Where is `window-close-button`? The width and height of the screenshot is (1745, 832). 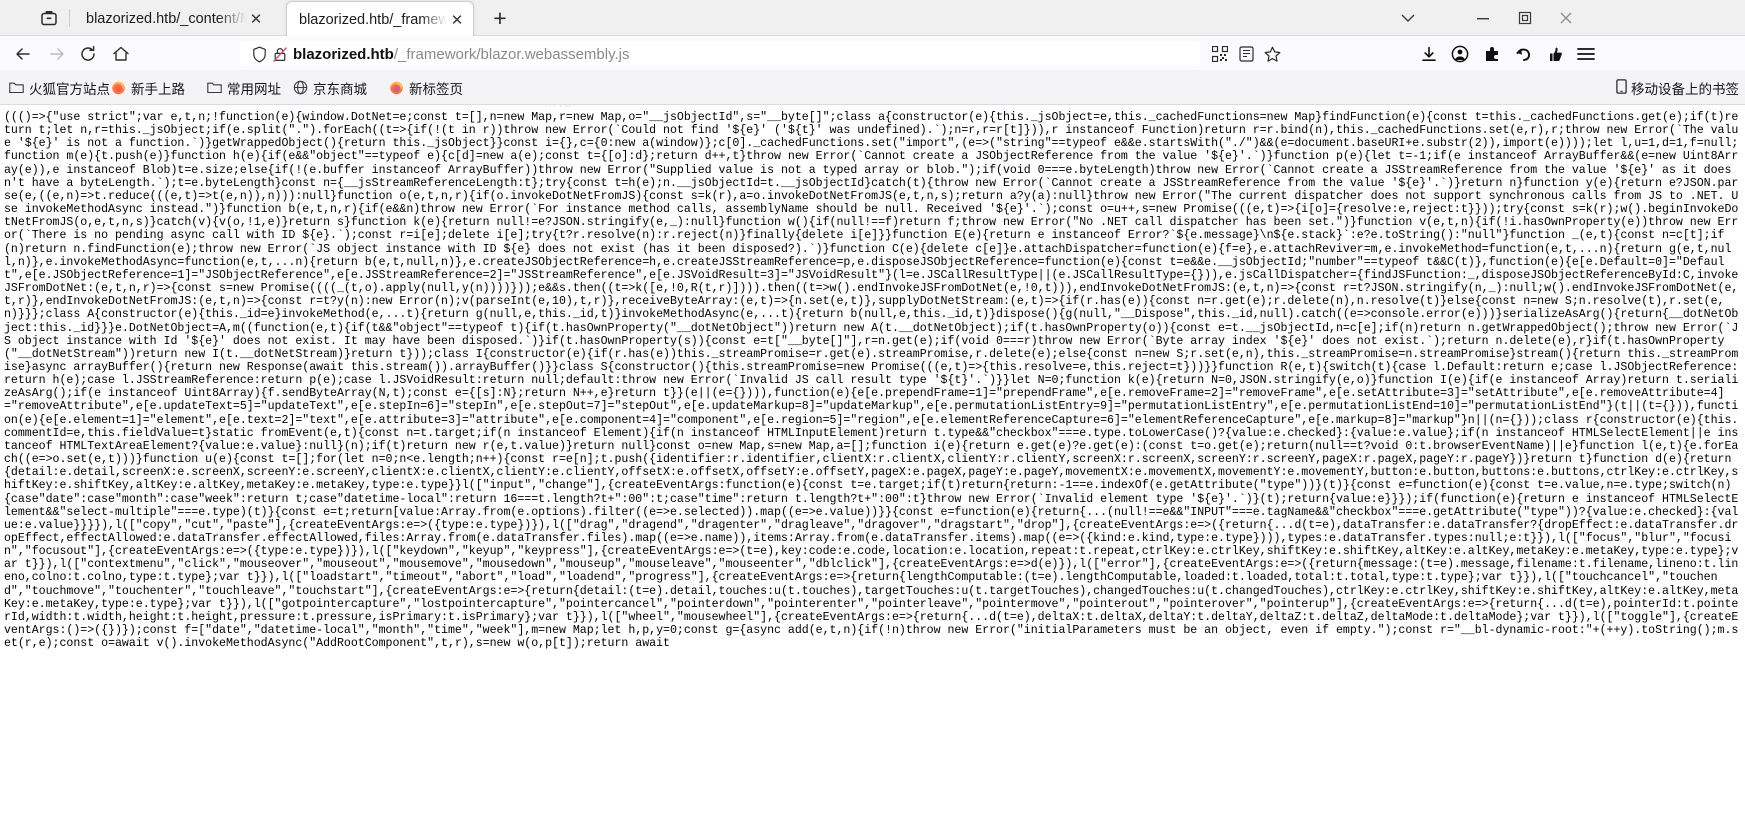 window-close-button is located at coordinates (1566, 18).